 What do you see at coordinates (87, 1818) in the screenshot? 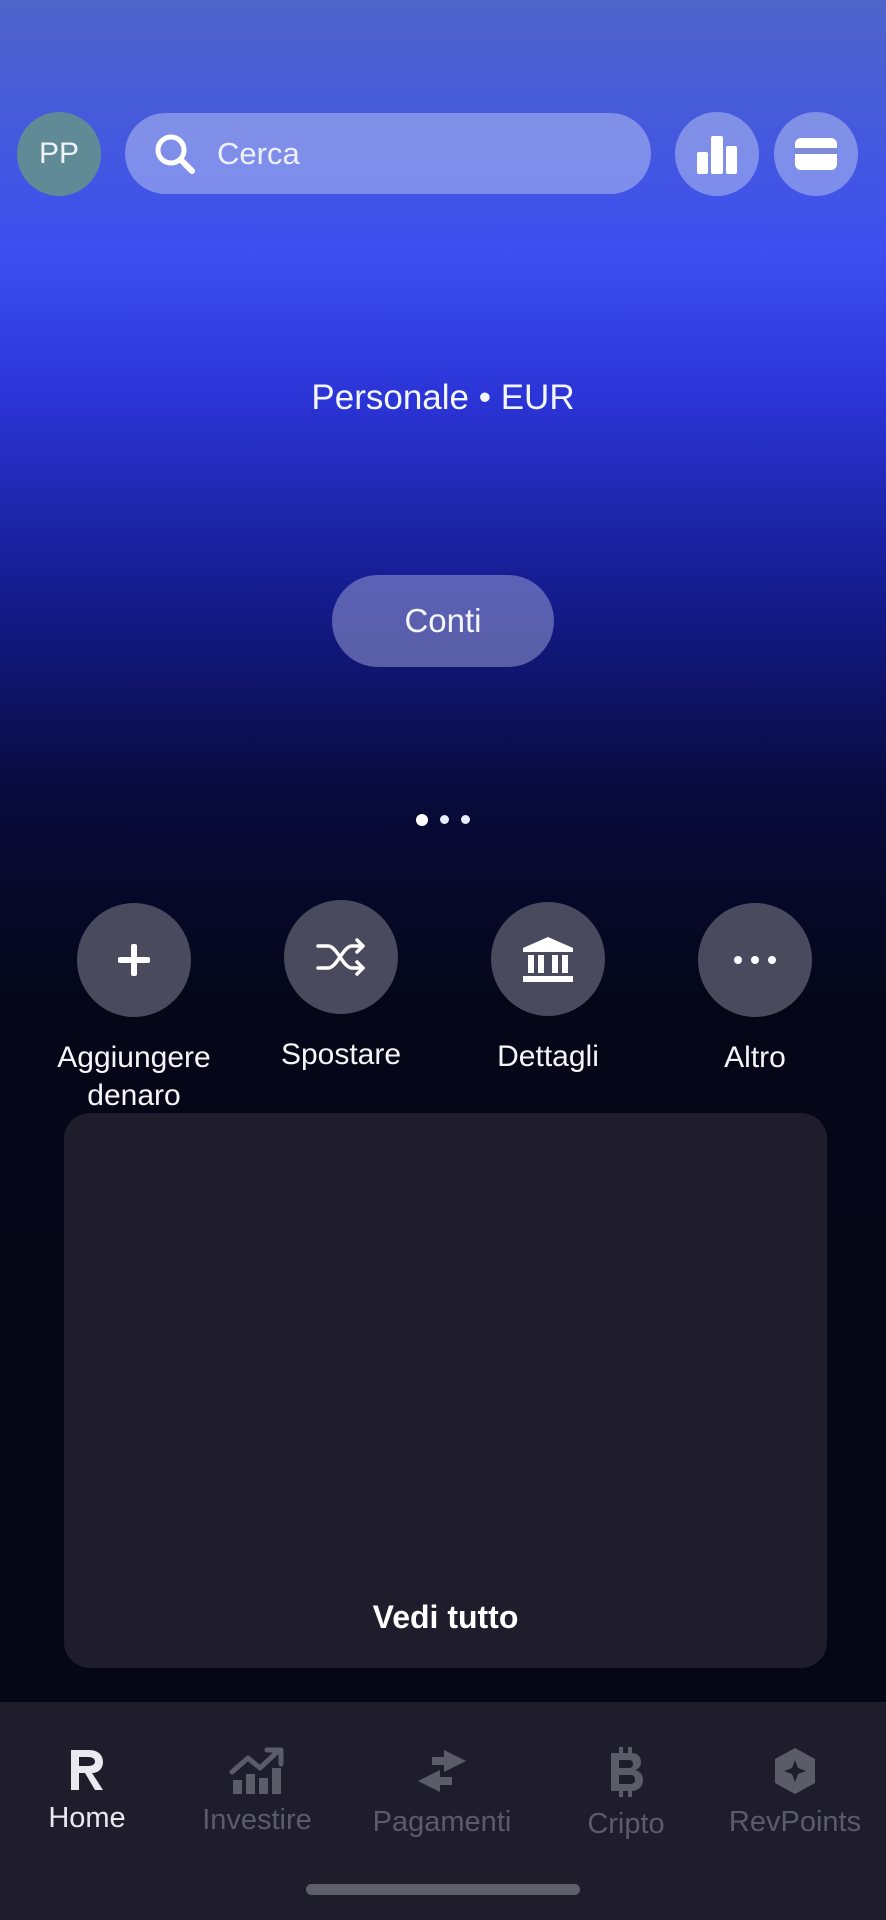
I see `nav-label: Home` at bounding box center [87, 1818].